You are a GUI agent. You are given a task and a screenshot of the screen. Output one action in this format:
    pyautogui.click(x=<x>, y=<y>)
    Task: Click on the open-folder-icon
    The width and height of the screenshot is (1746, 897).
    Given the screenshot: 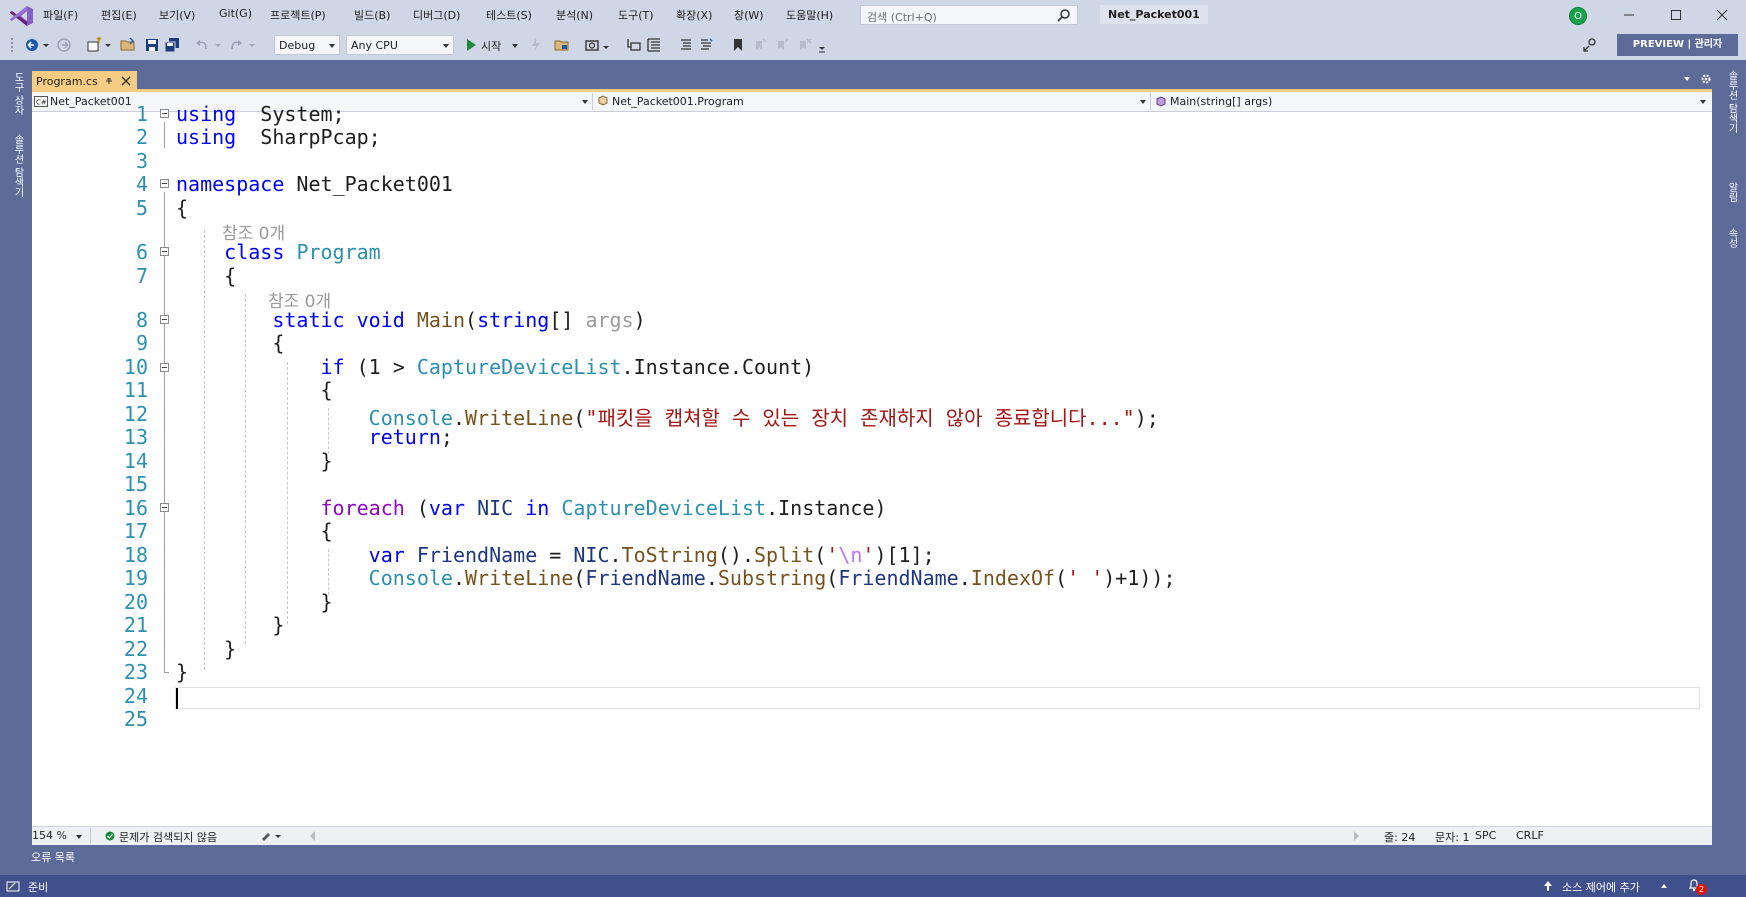 What is the action you would take?
    pyautogui.click(x=128, y=45)
    